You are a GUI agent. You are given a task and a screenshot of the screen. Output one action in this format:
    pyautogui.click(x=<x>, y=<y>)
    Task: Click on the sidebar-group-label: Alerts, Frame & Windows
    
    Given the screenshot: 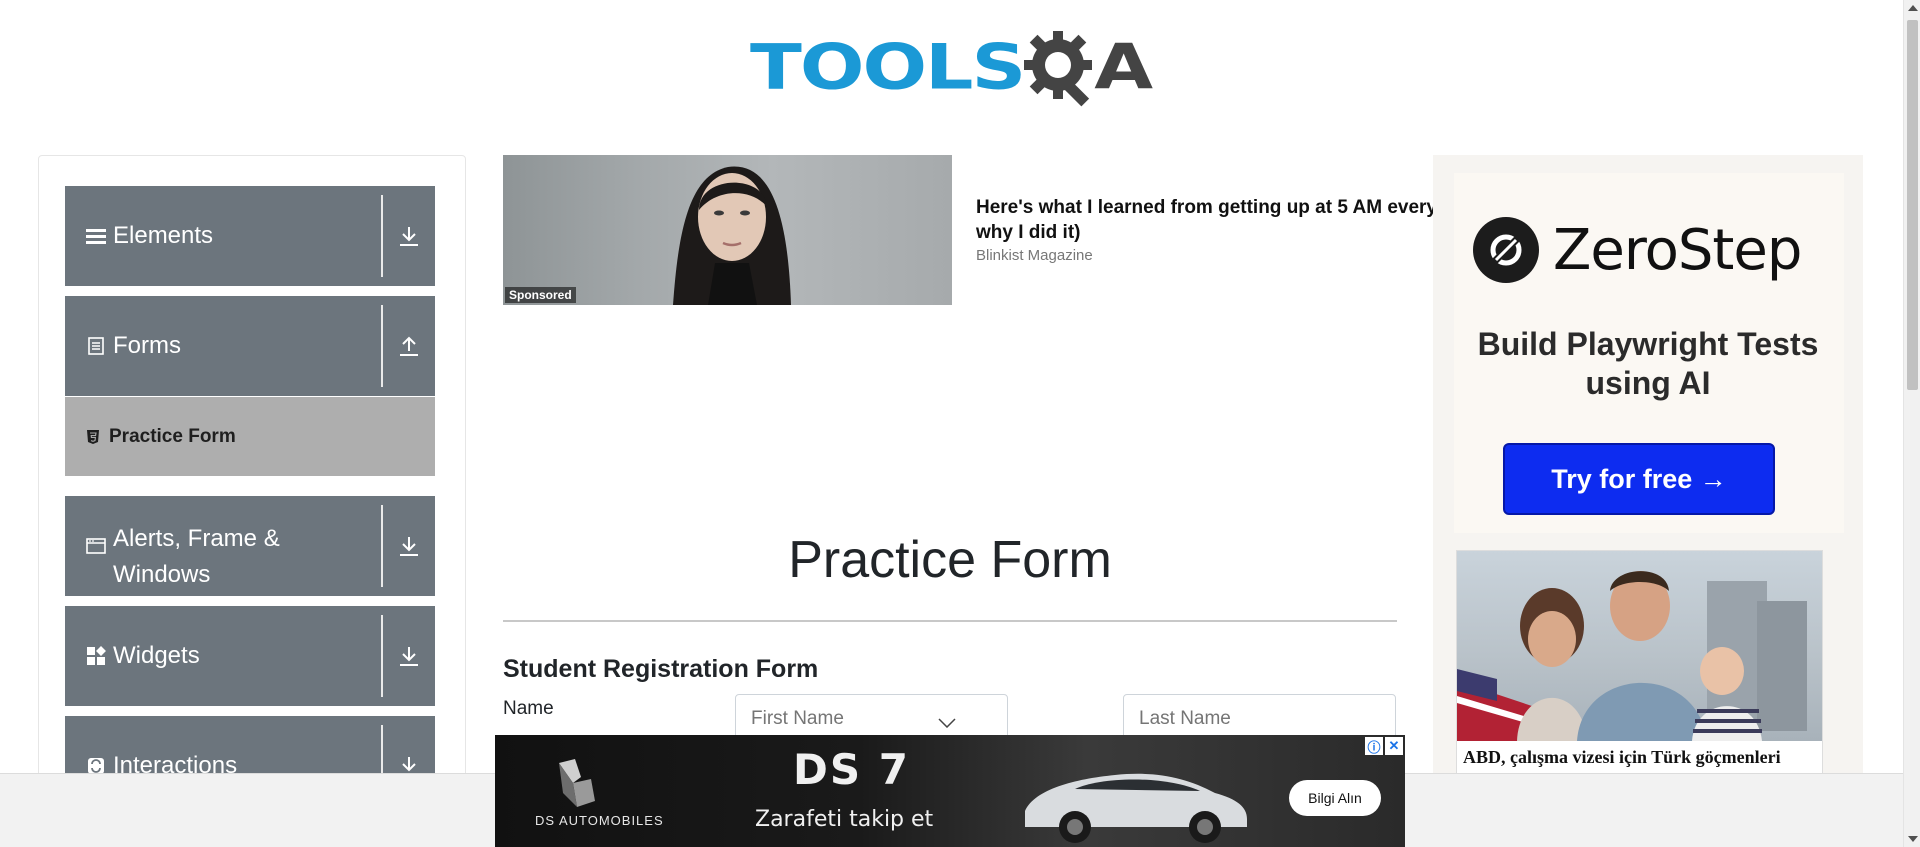 What is the action you would take?
    pyautogui.click(x=196, y=556)
    